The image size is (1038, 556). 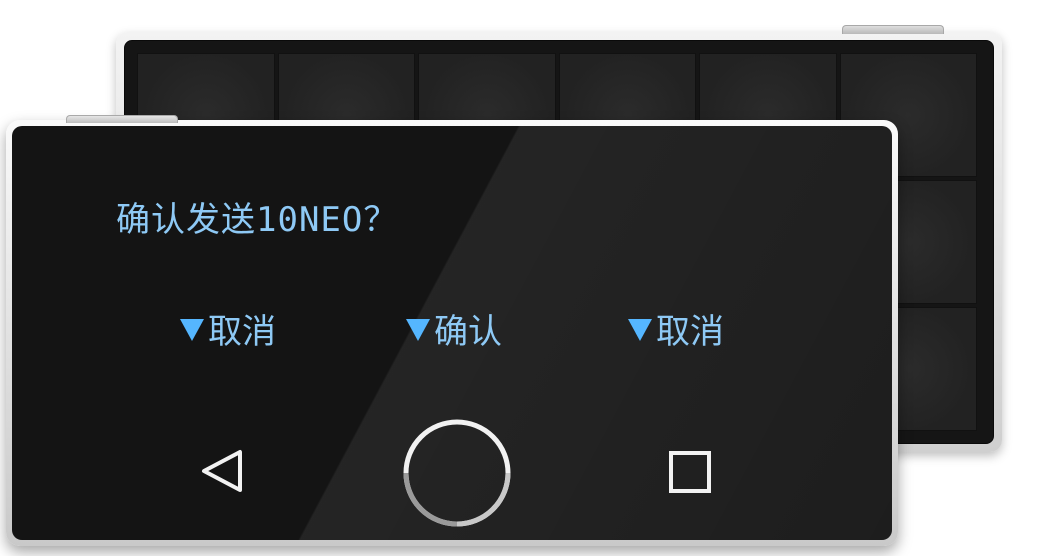 I want to click on softkey-cancel-left-label: 取消, so click(x=242, y=331).